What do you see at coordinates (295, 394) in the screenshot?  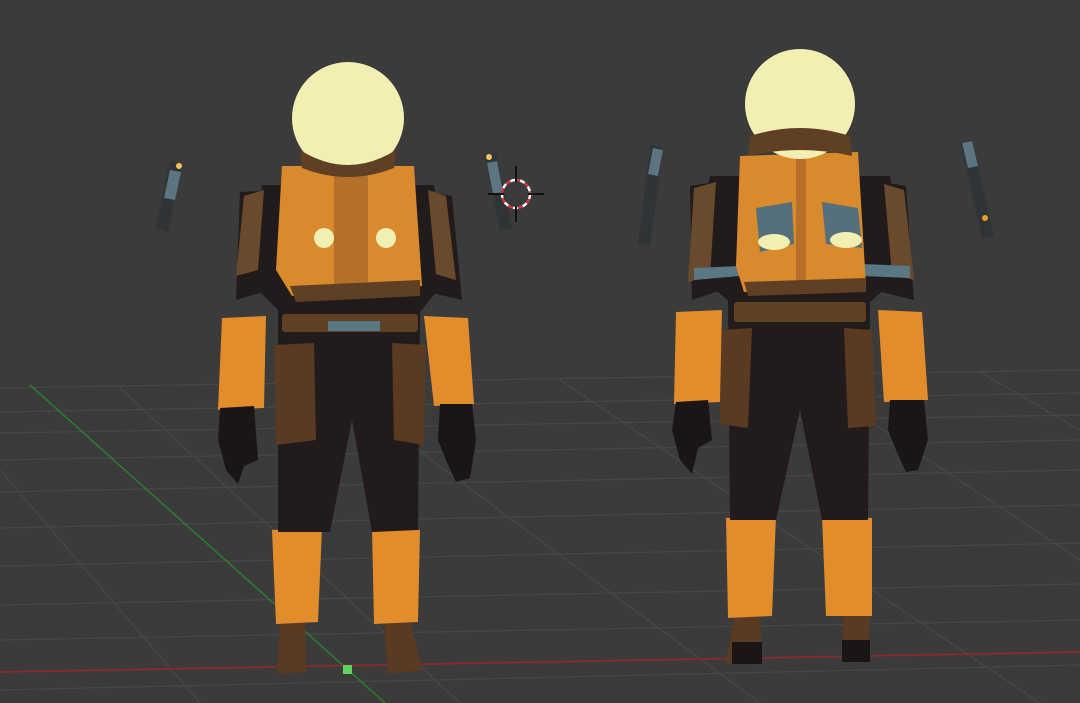 I see `left-pouch-l` at bounding box center [295, 394].